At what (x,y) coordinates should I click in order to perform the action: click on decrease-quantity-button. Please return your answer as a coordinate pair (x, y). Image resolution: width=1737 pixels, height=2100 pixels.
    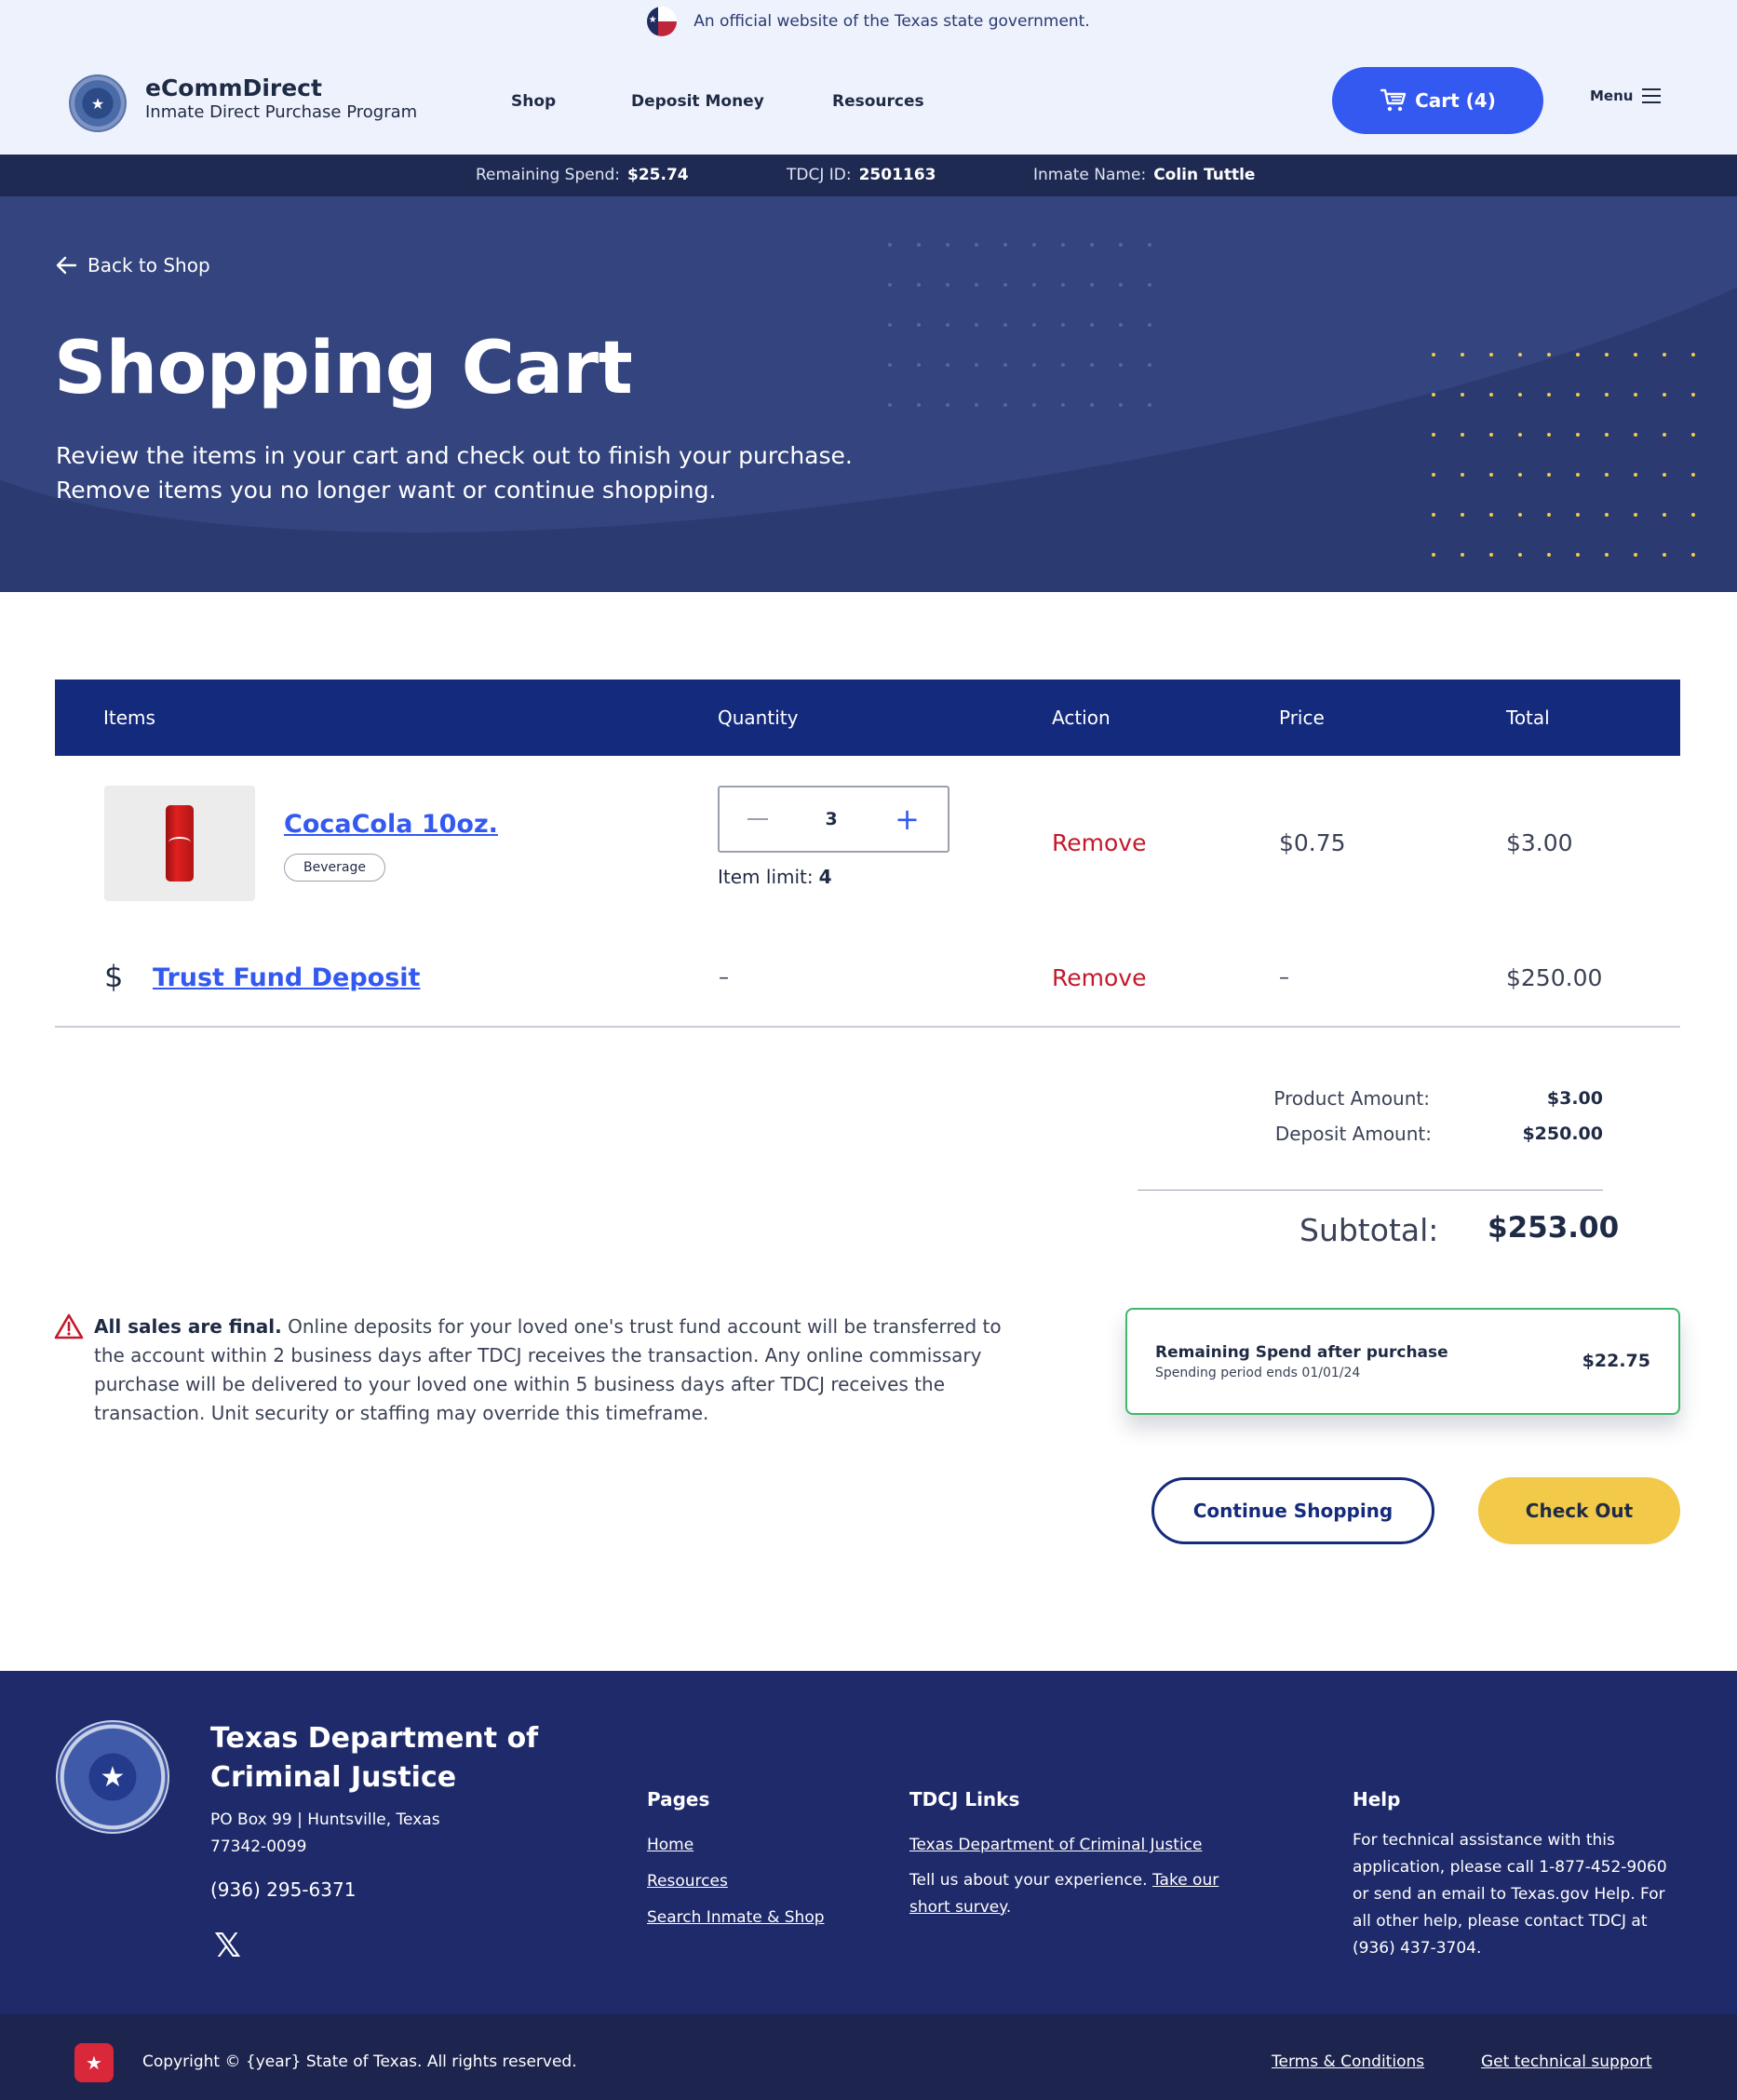
    Looking at the image, I should click on (757, 819).